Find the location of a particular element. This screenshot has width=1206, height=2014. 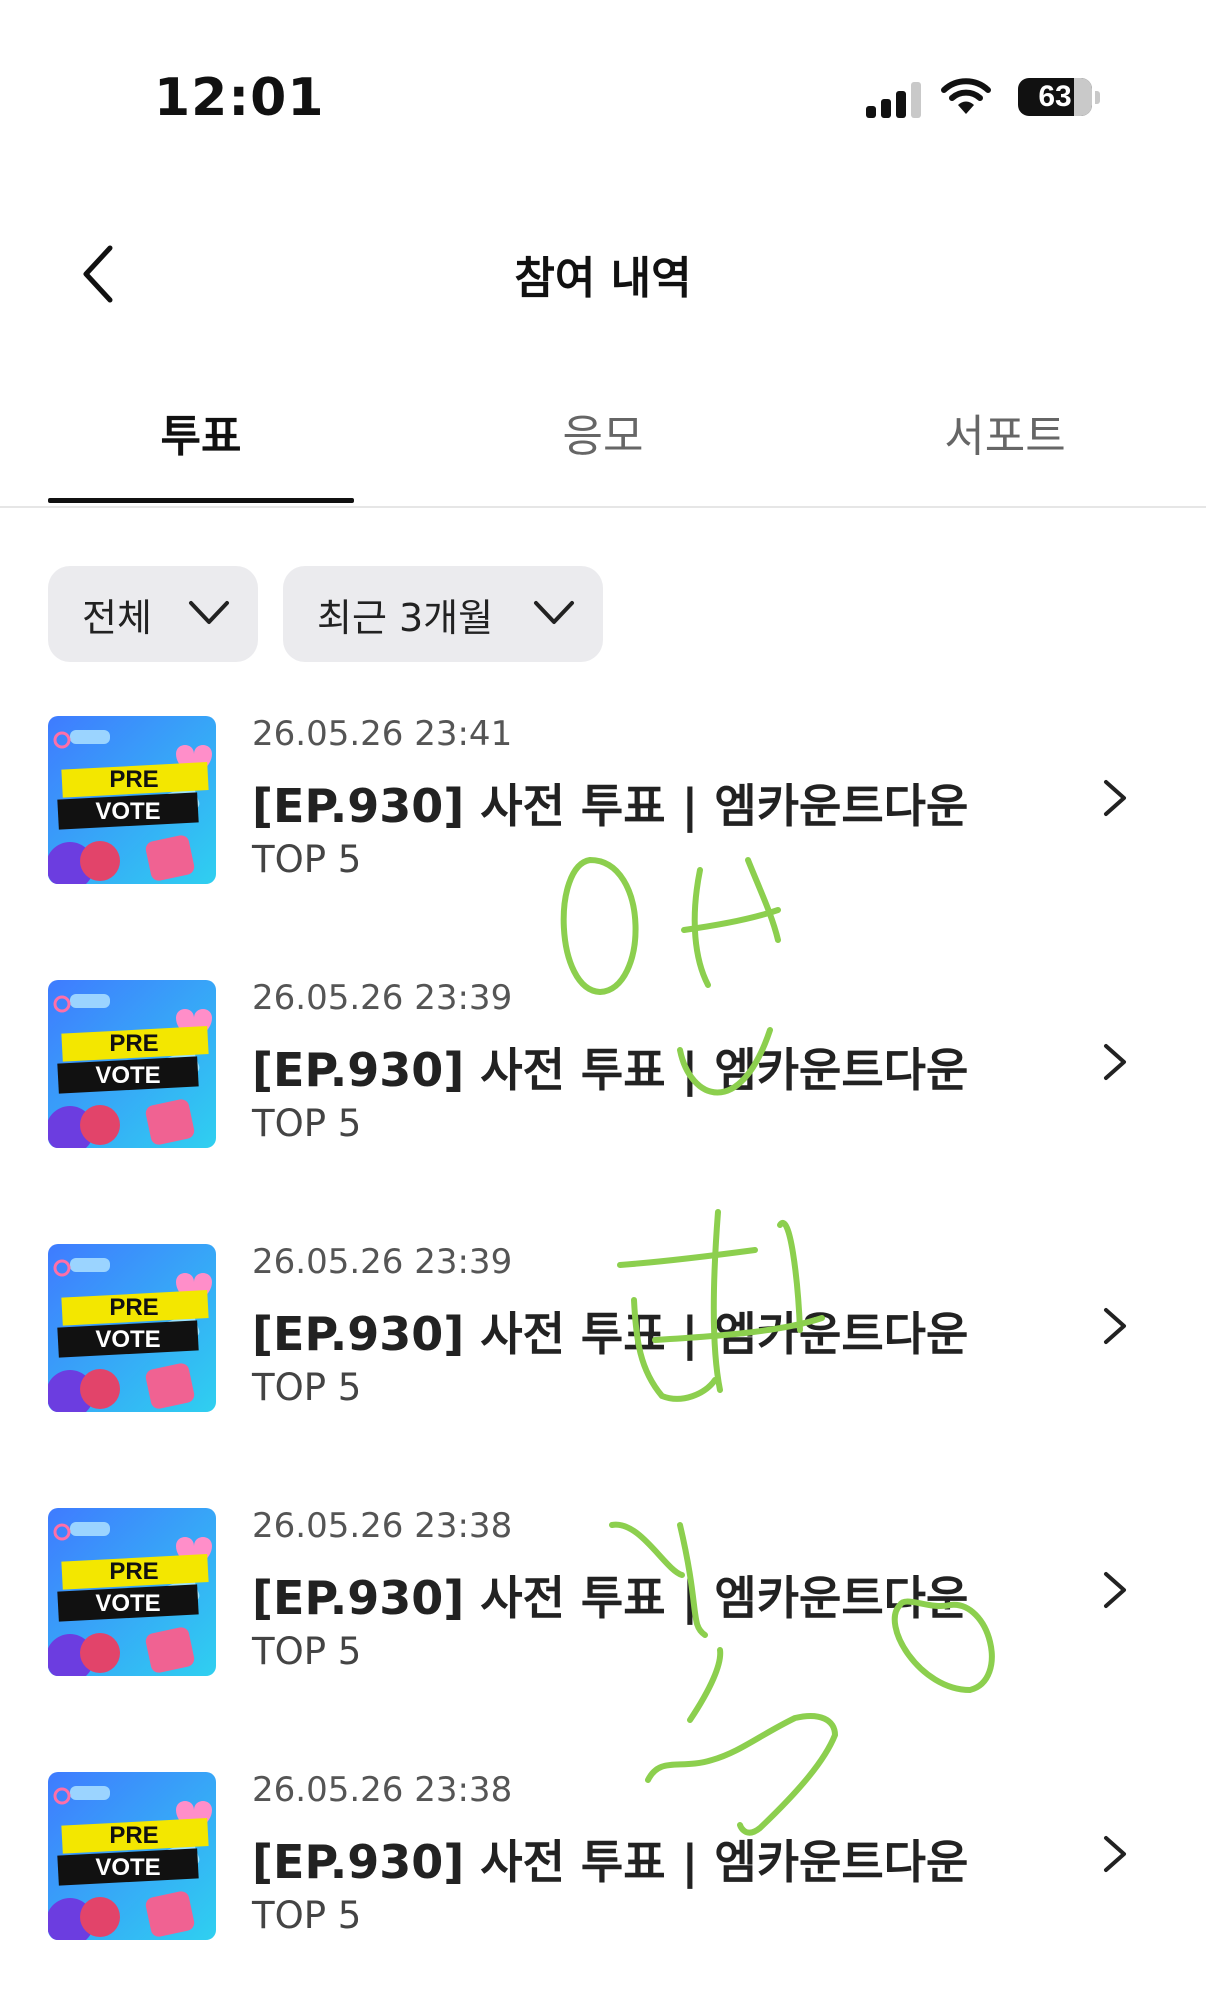

tab-support: 서포트 is located at coordinates (1005, 432).